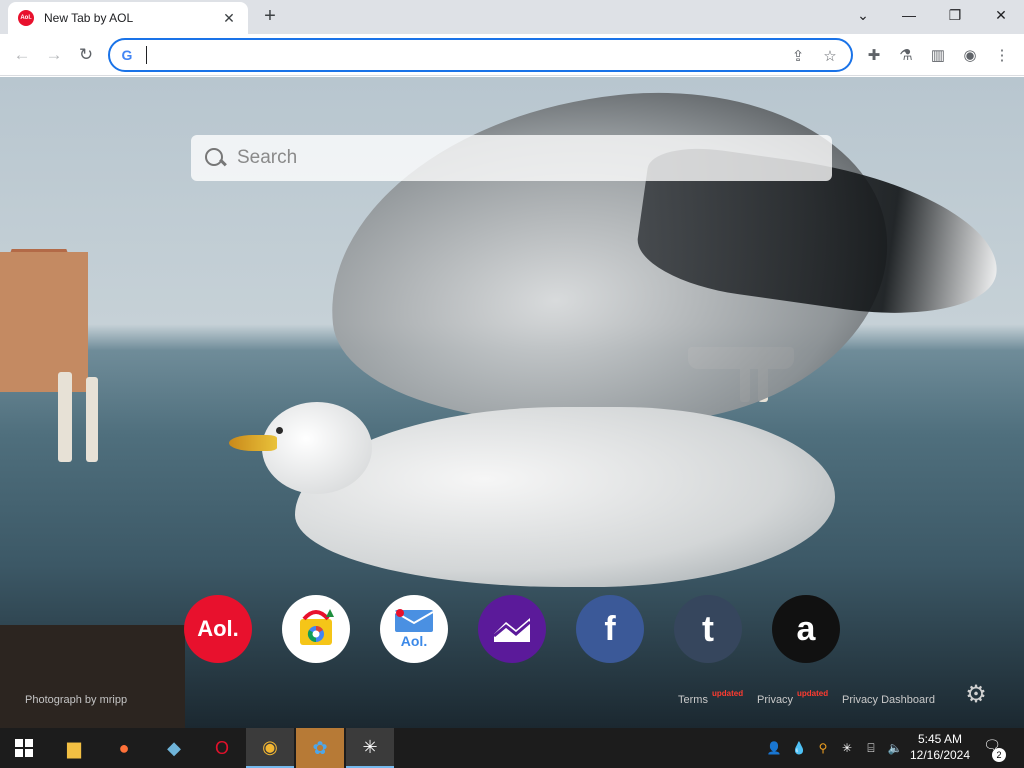 This screenshot has width=1024, height=768. I want to click on share-icon: ⇪, so click(798, 56).